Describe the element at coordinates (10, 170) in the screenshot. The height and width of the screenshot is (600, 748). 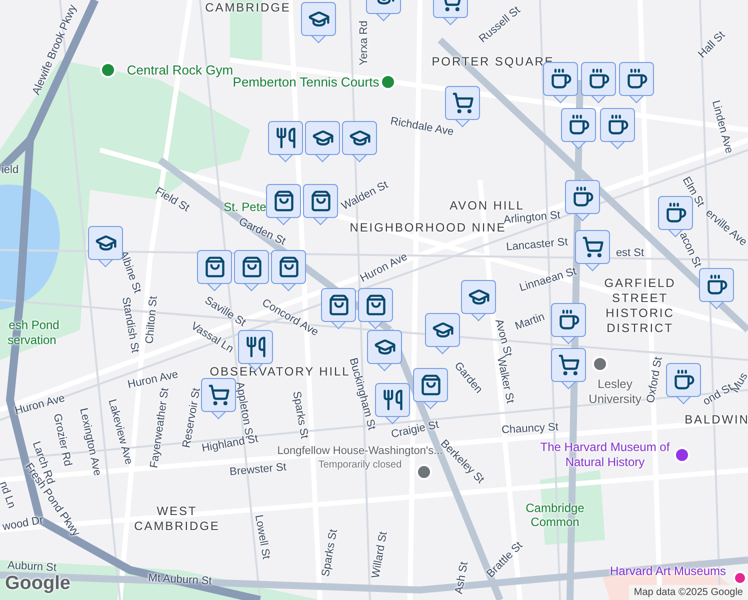
I see `street-label: ield` at that location.